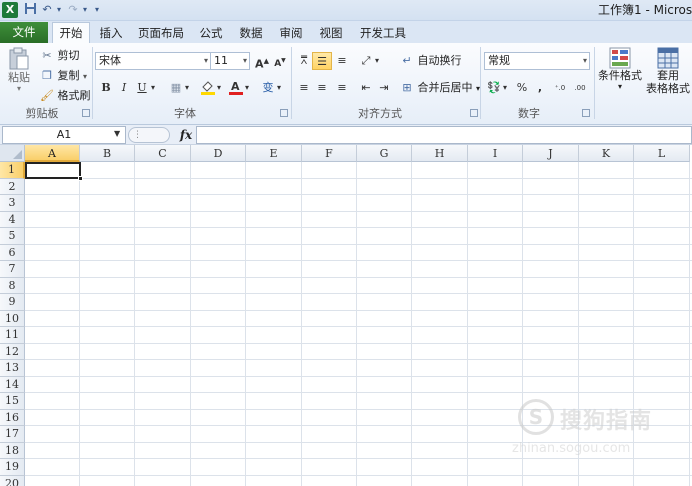 This screenshot has height=486, width=692. I want to click on format-as-table-button: 套用 表格格式, so click(668, 75).